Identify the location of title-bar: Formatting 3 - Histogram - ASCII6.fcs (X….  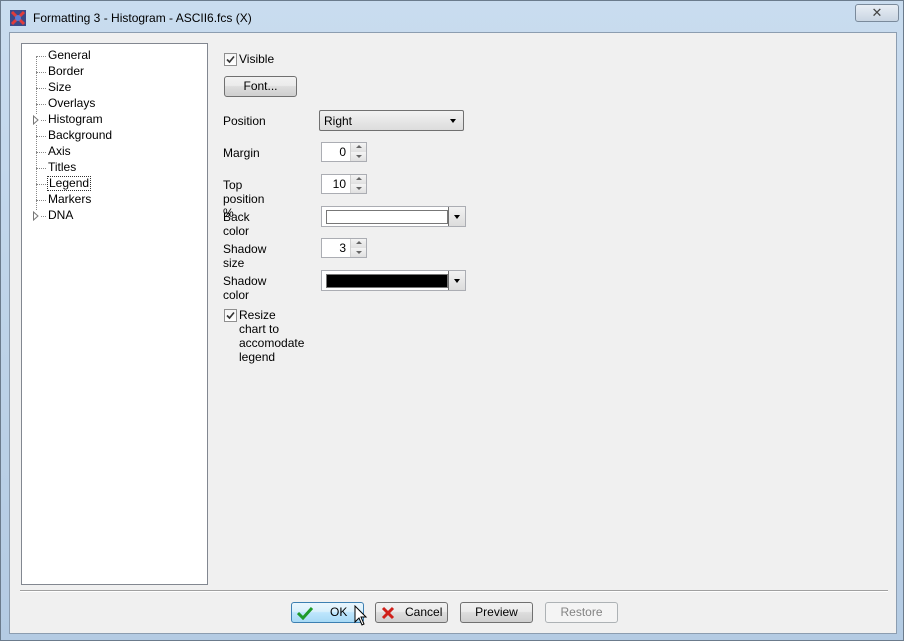
(453, 17).